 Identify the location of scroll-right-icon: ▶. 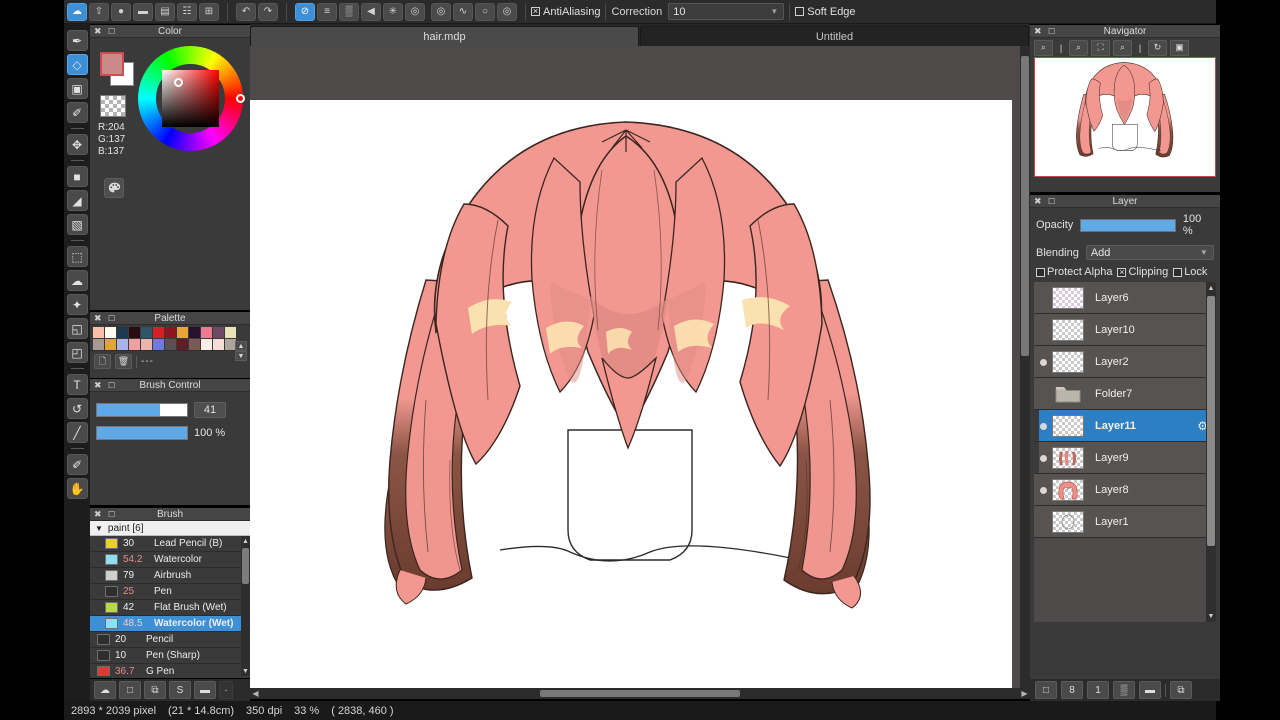
(1024, 693).